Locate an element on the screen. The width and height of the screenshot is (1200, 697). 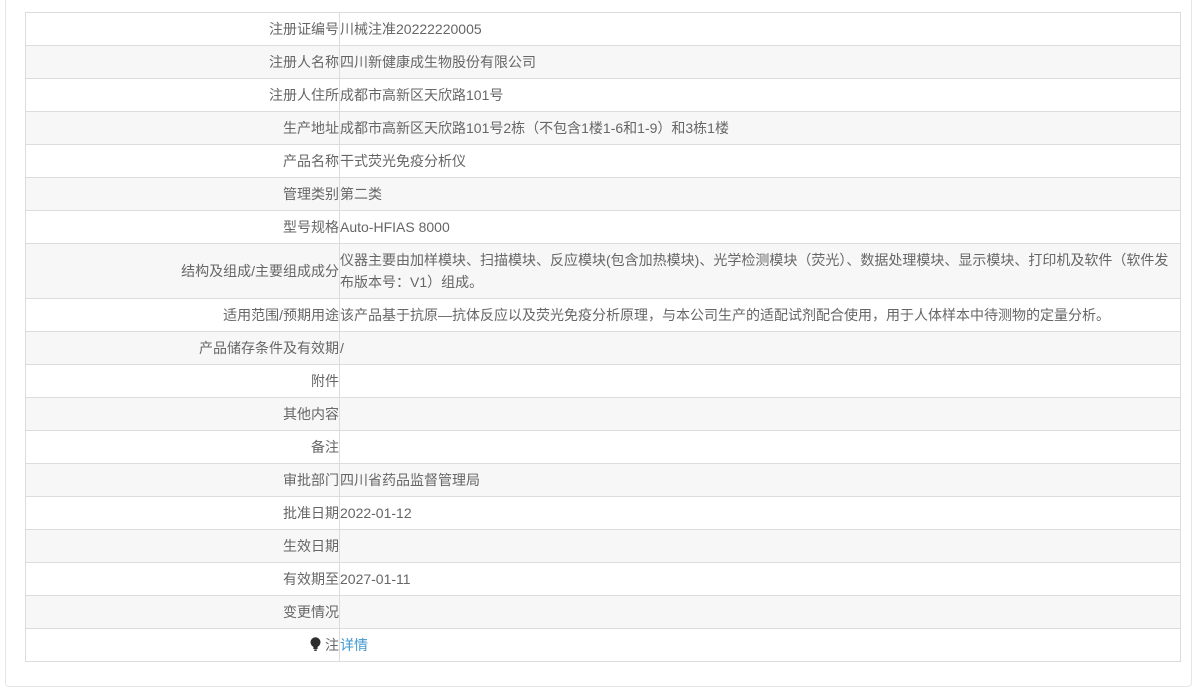
bulb-icon is located at coordinates (315, 644).